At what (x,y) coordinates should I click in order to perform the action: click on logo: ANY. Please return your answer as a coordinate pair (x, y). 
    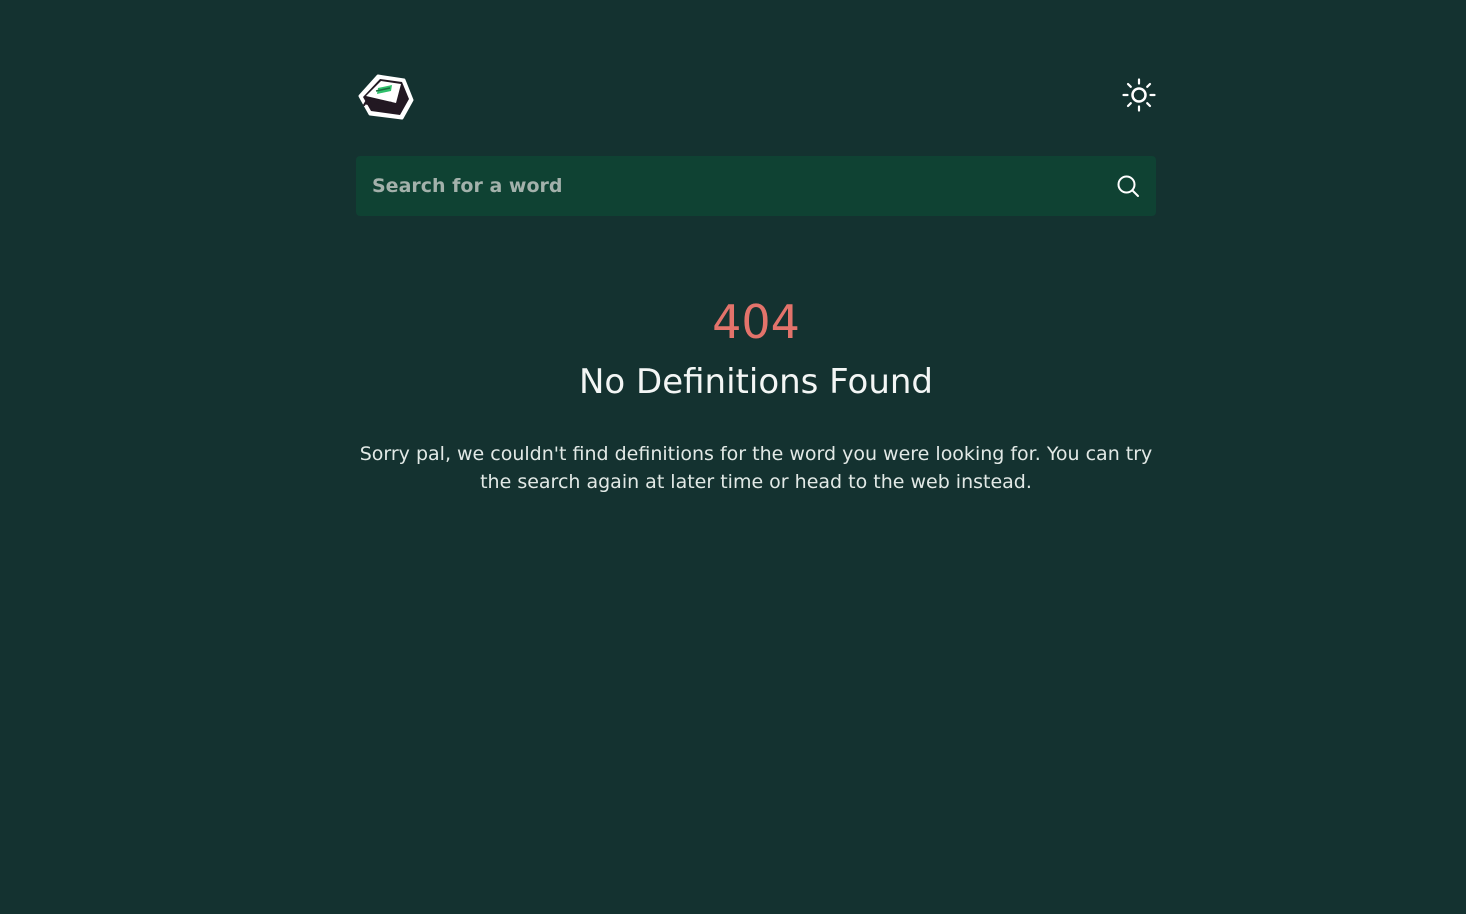
    Looking at the image, I should click on (385, 96).